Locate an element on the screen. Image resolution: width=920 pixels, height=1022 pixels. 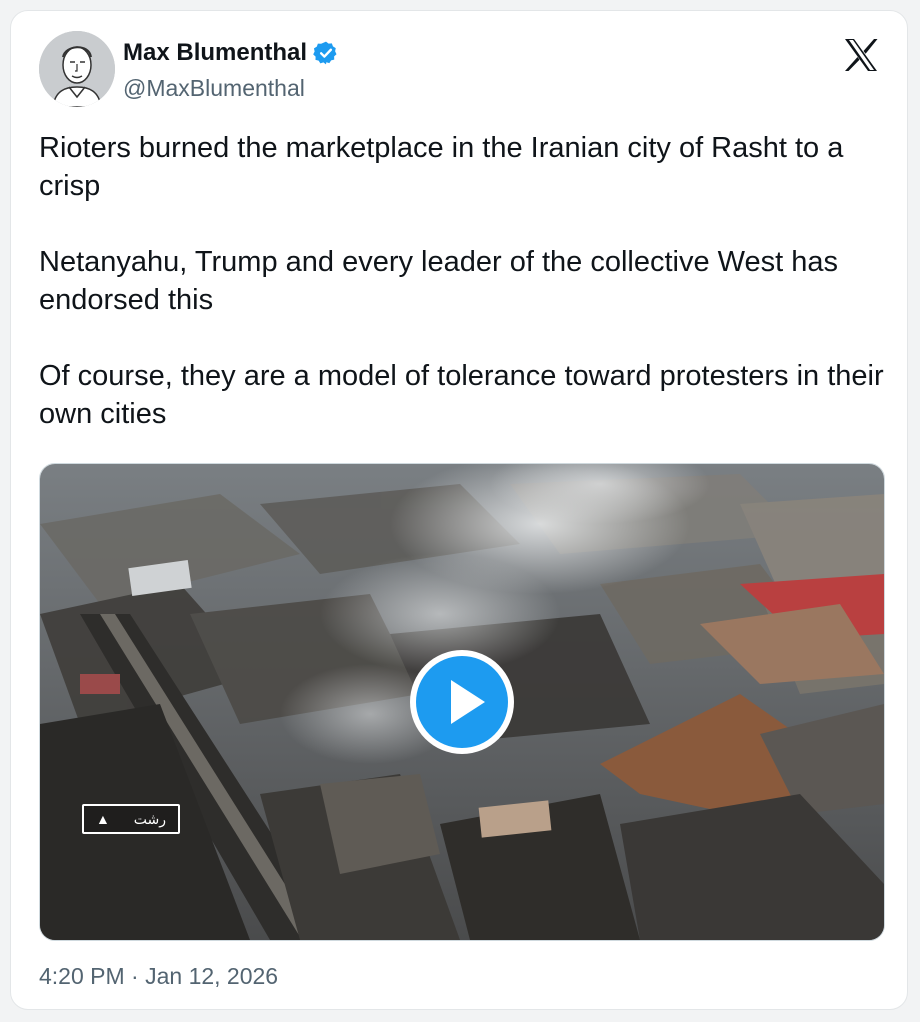
video-overlay-caption: ▲ رشت is located at coordinates (131, 819).